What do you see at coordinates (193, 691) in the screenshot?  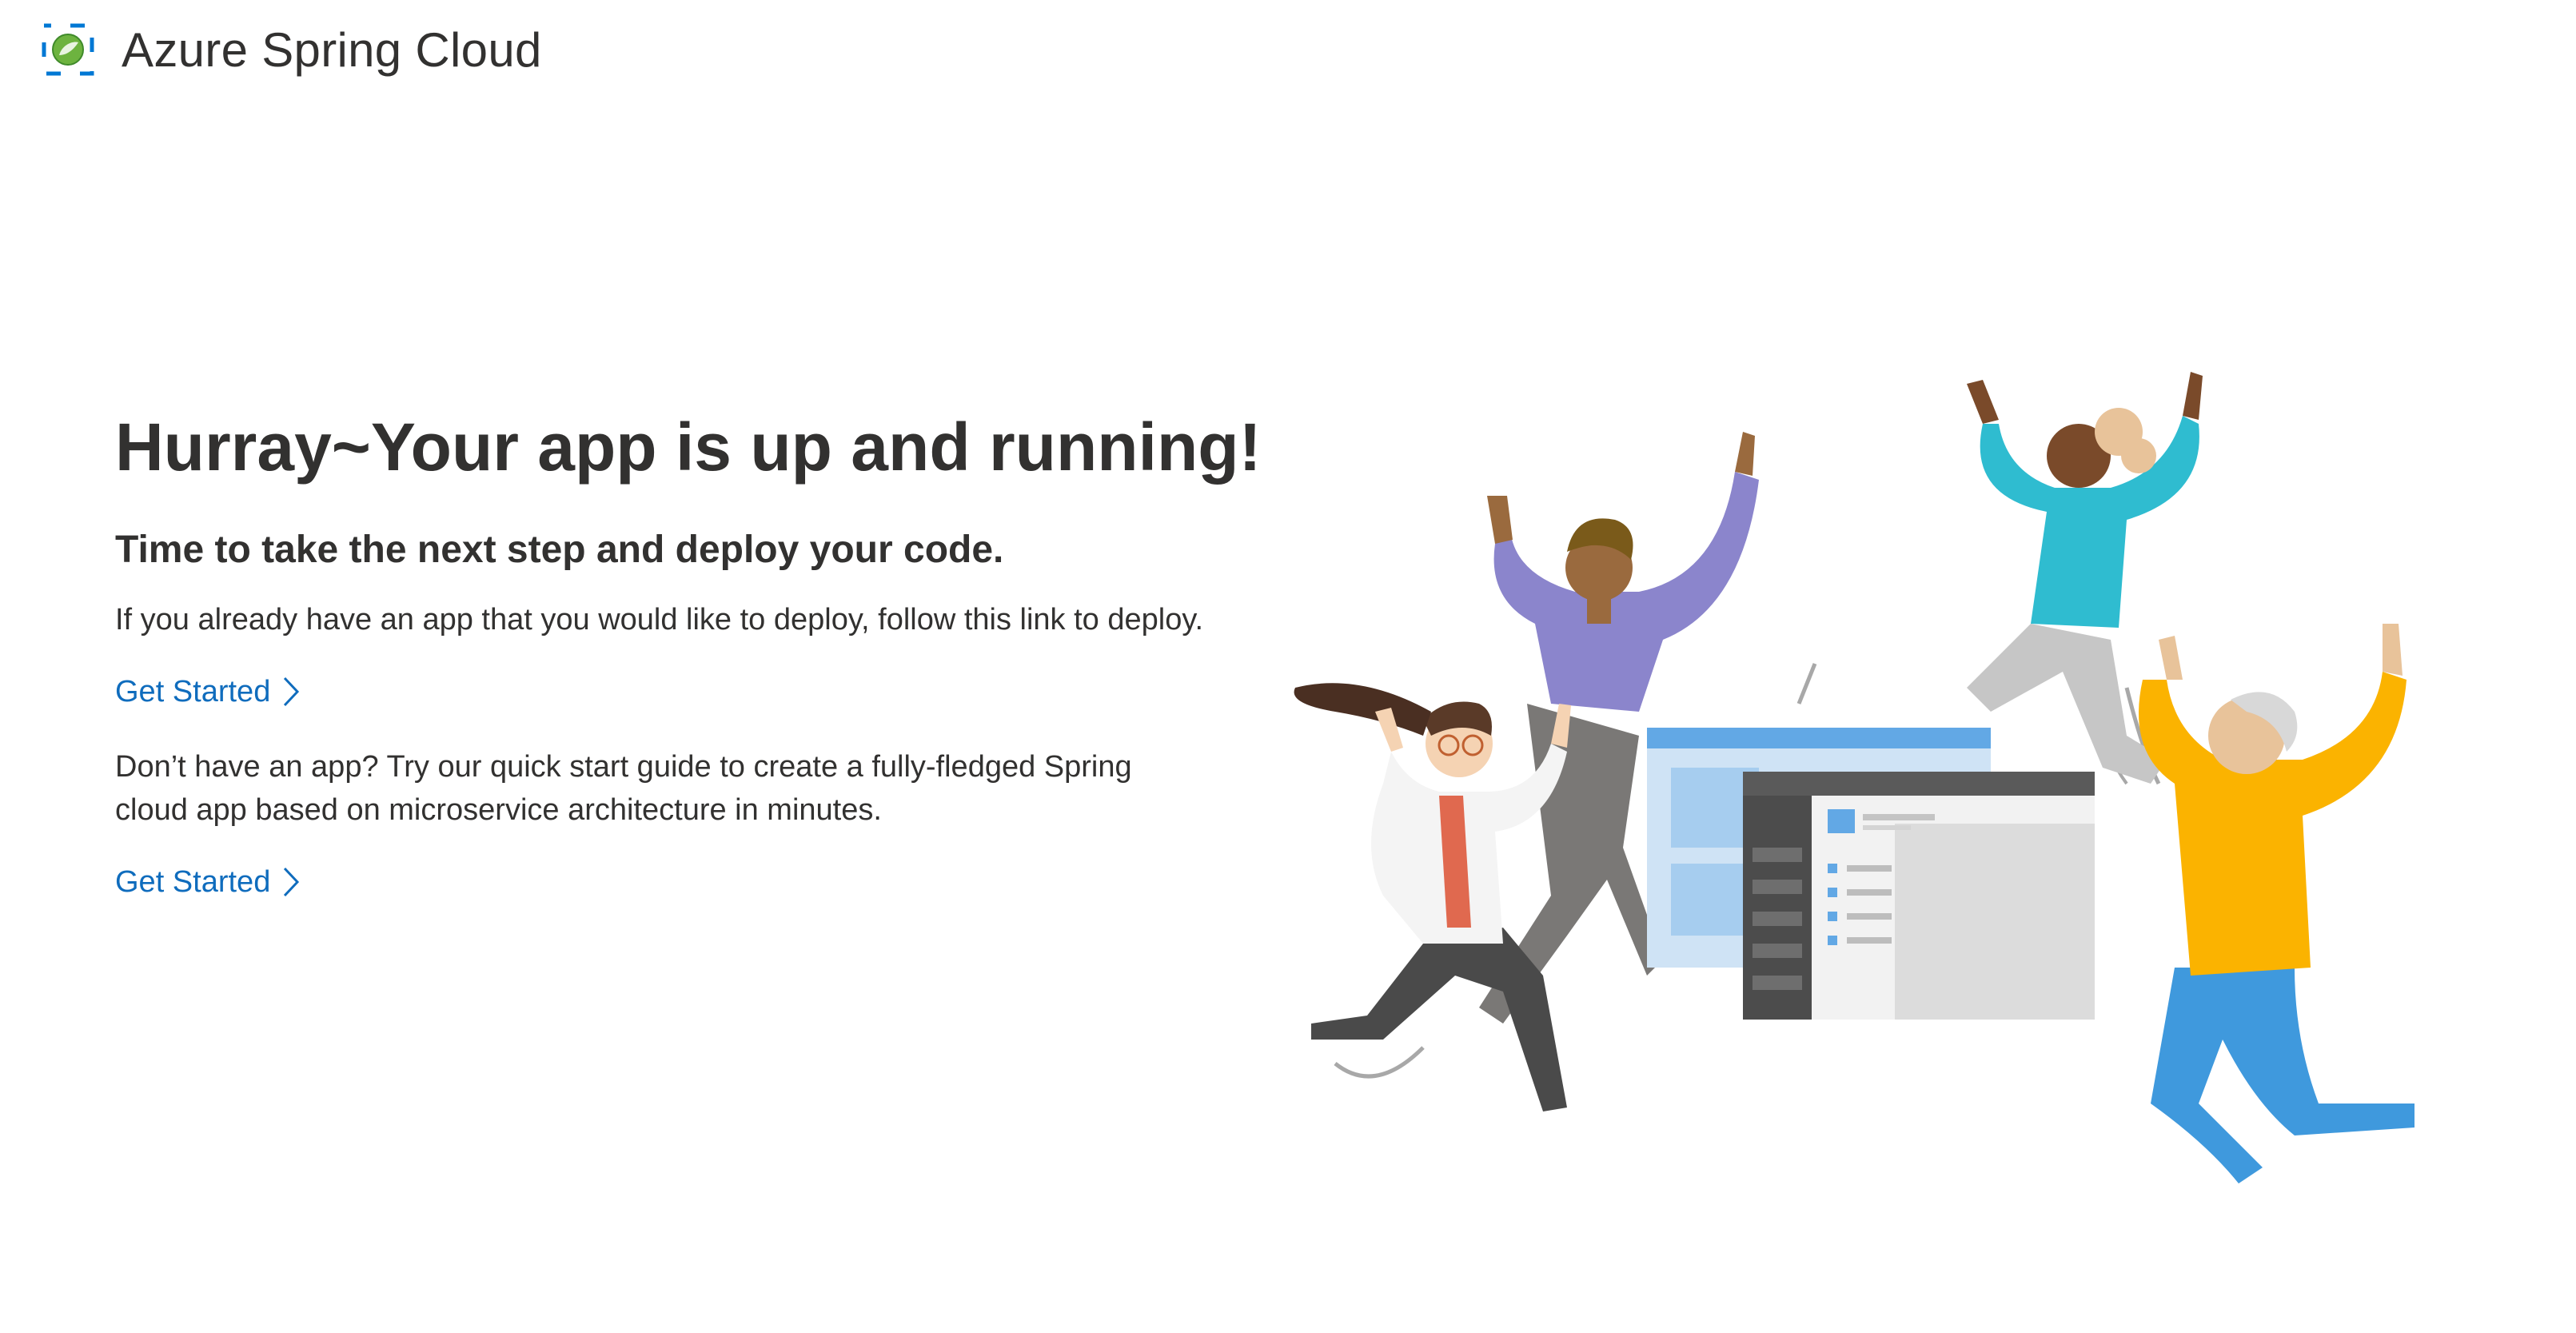 I see `get-started-deploy-label: Get Started` at bounding box center [193, 691].